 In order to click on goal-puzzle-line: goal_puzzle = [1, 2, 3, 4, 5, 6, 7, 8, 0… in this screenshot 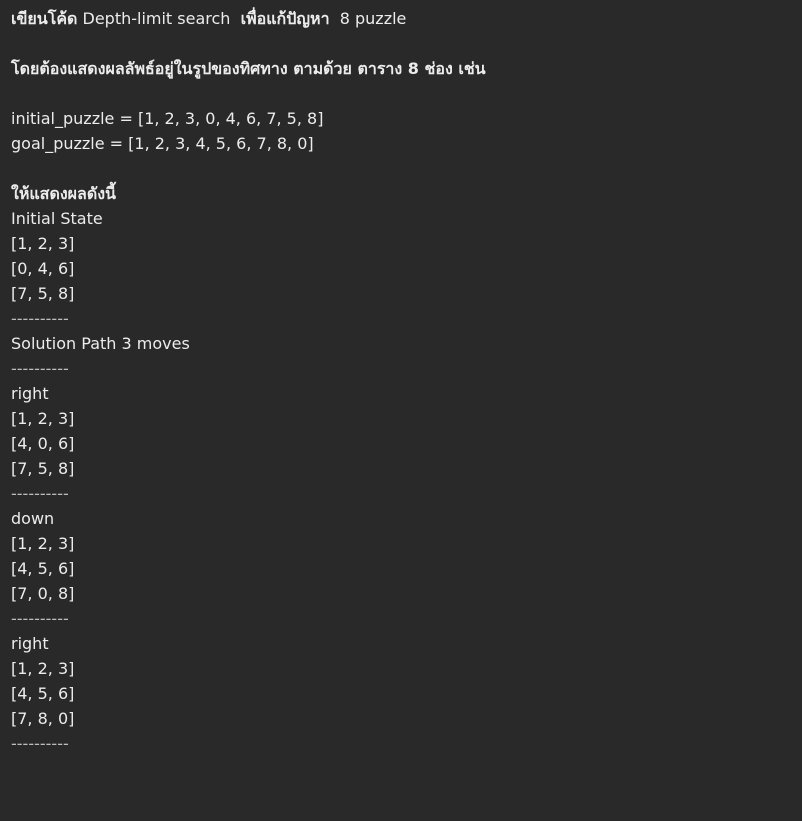, I will do `click(162, 143)`.